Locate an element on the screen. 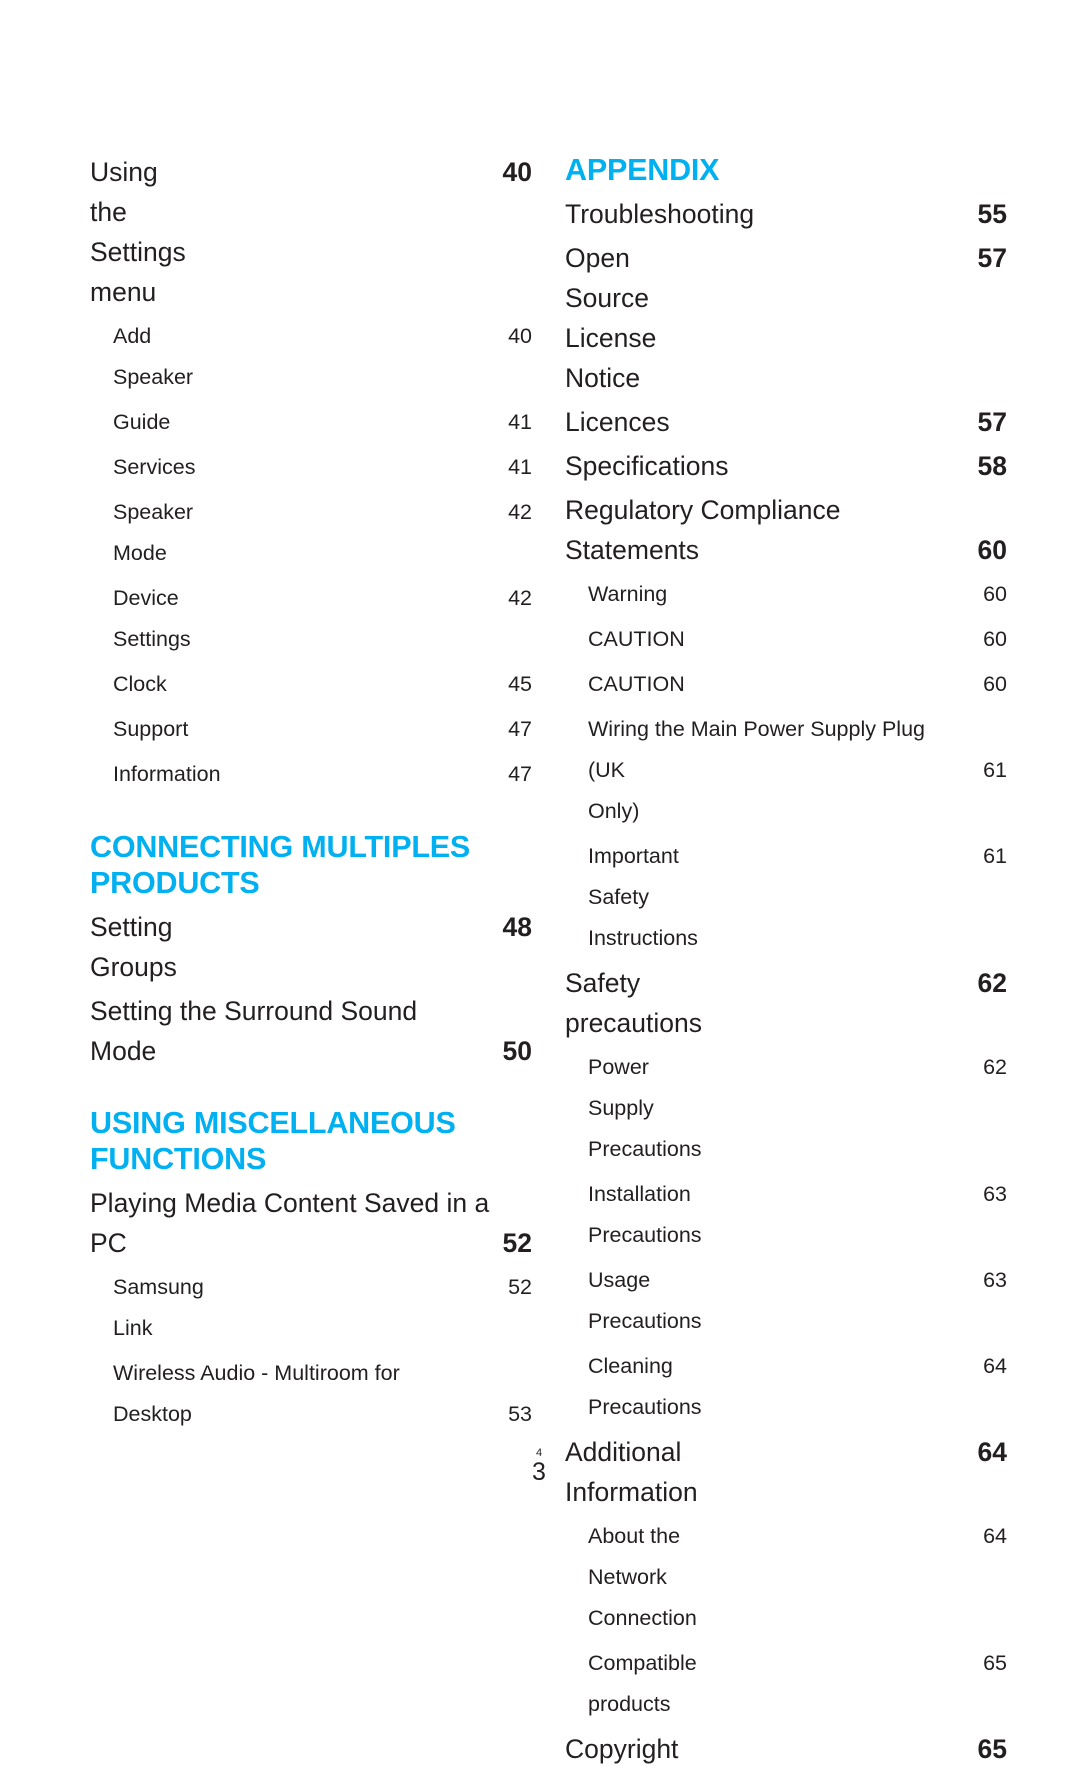  toc-entry-label: Copyright is located at coordinates (622, 1749).